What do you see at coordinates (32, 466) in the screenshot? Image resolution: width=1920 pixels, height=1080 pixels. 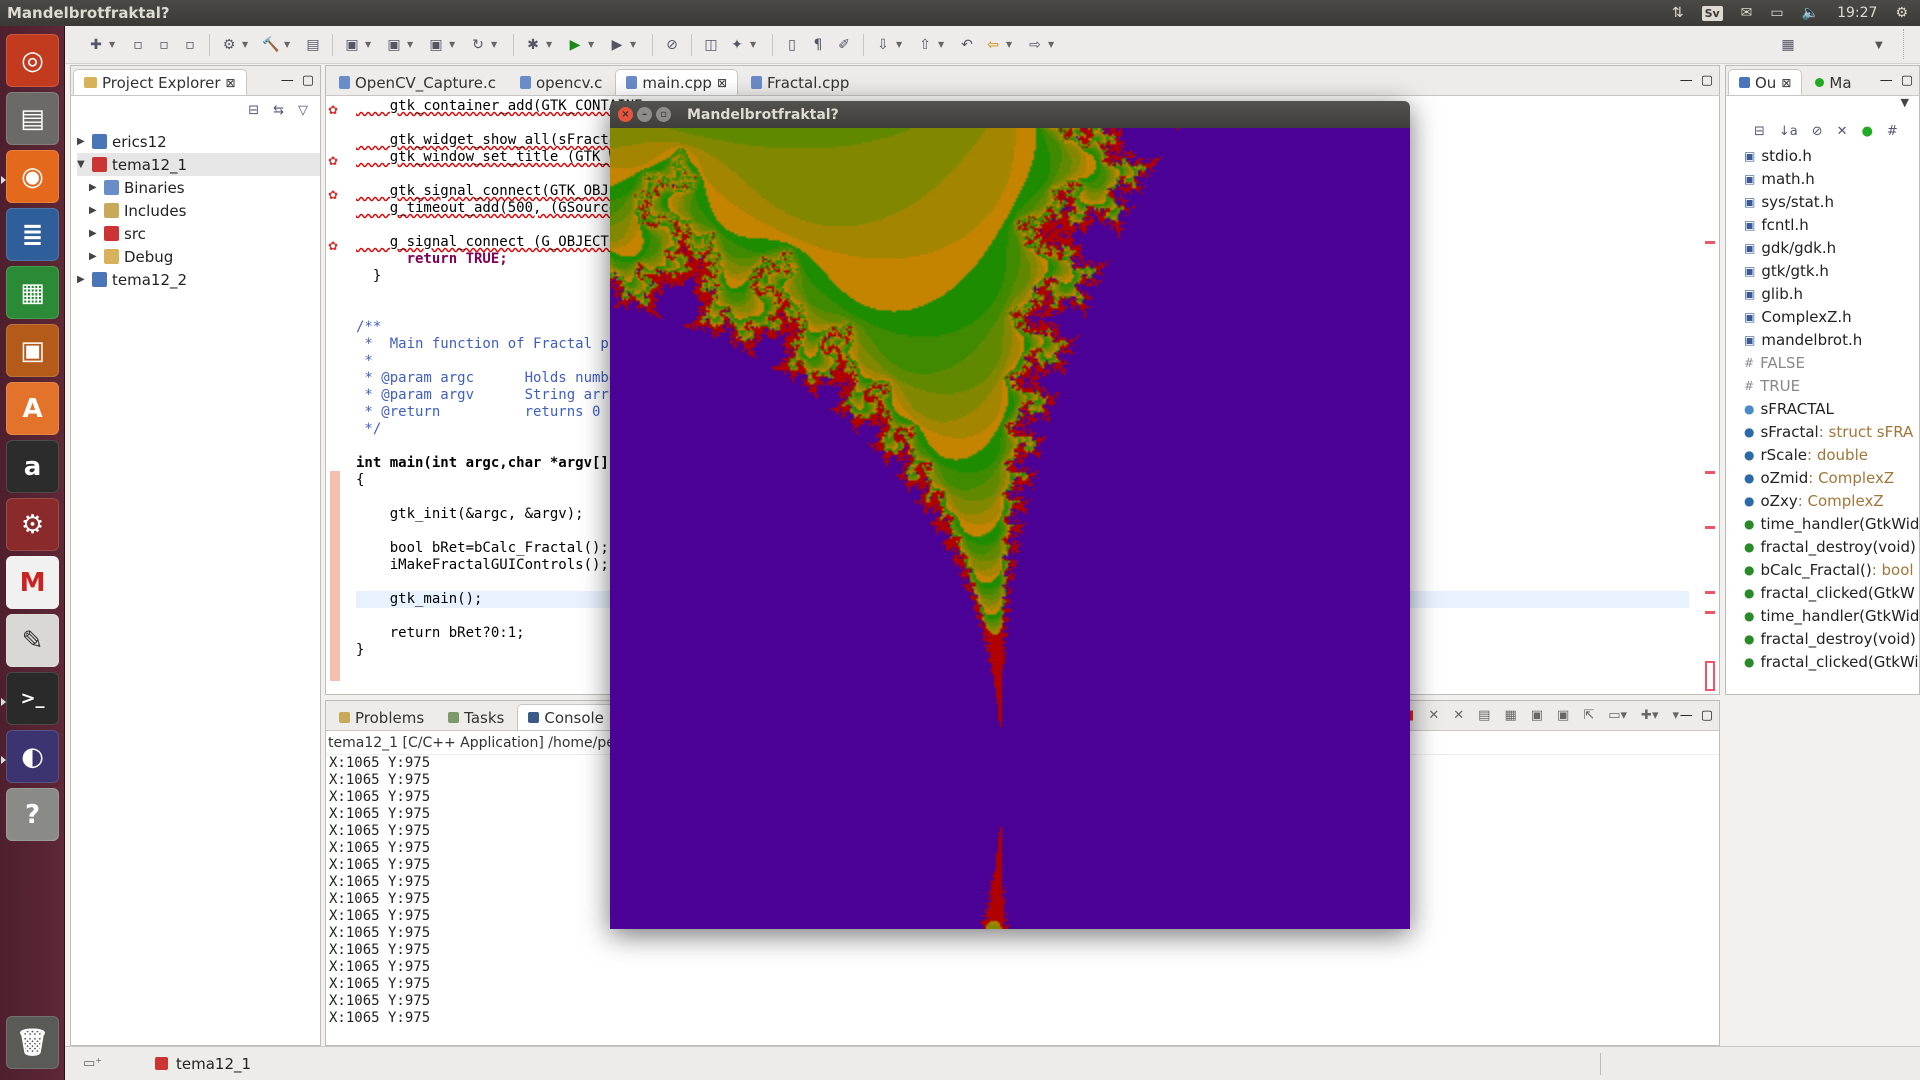 I see `amazon-icon: a` at bounding box center [32, 466].